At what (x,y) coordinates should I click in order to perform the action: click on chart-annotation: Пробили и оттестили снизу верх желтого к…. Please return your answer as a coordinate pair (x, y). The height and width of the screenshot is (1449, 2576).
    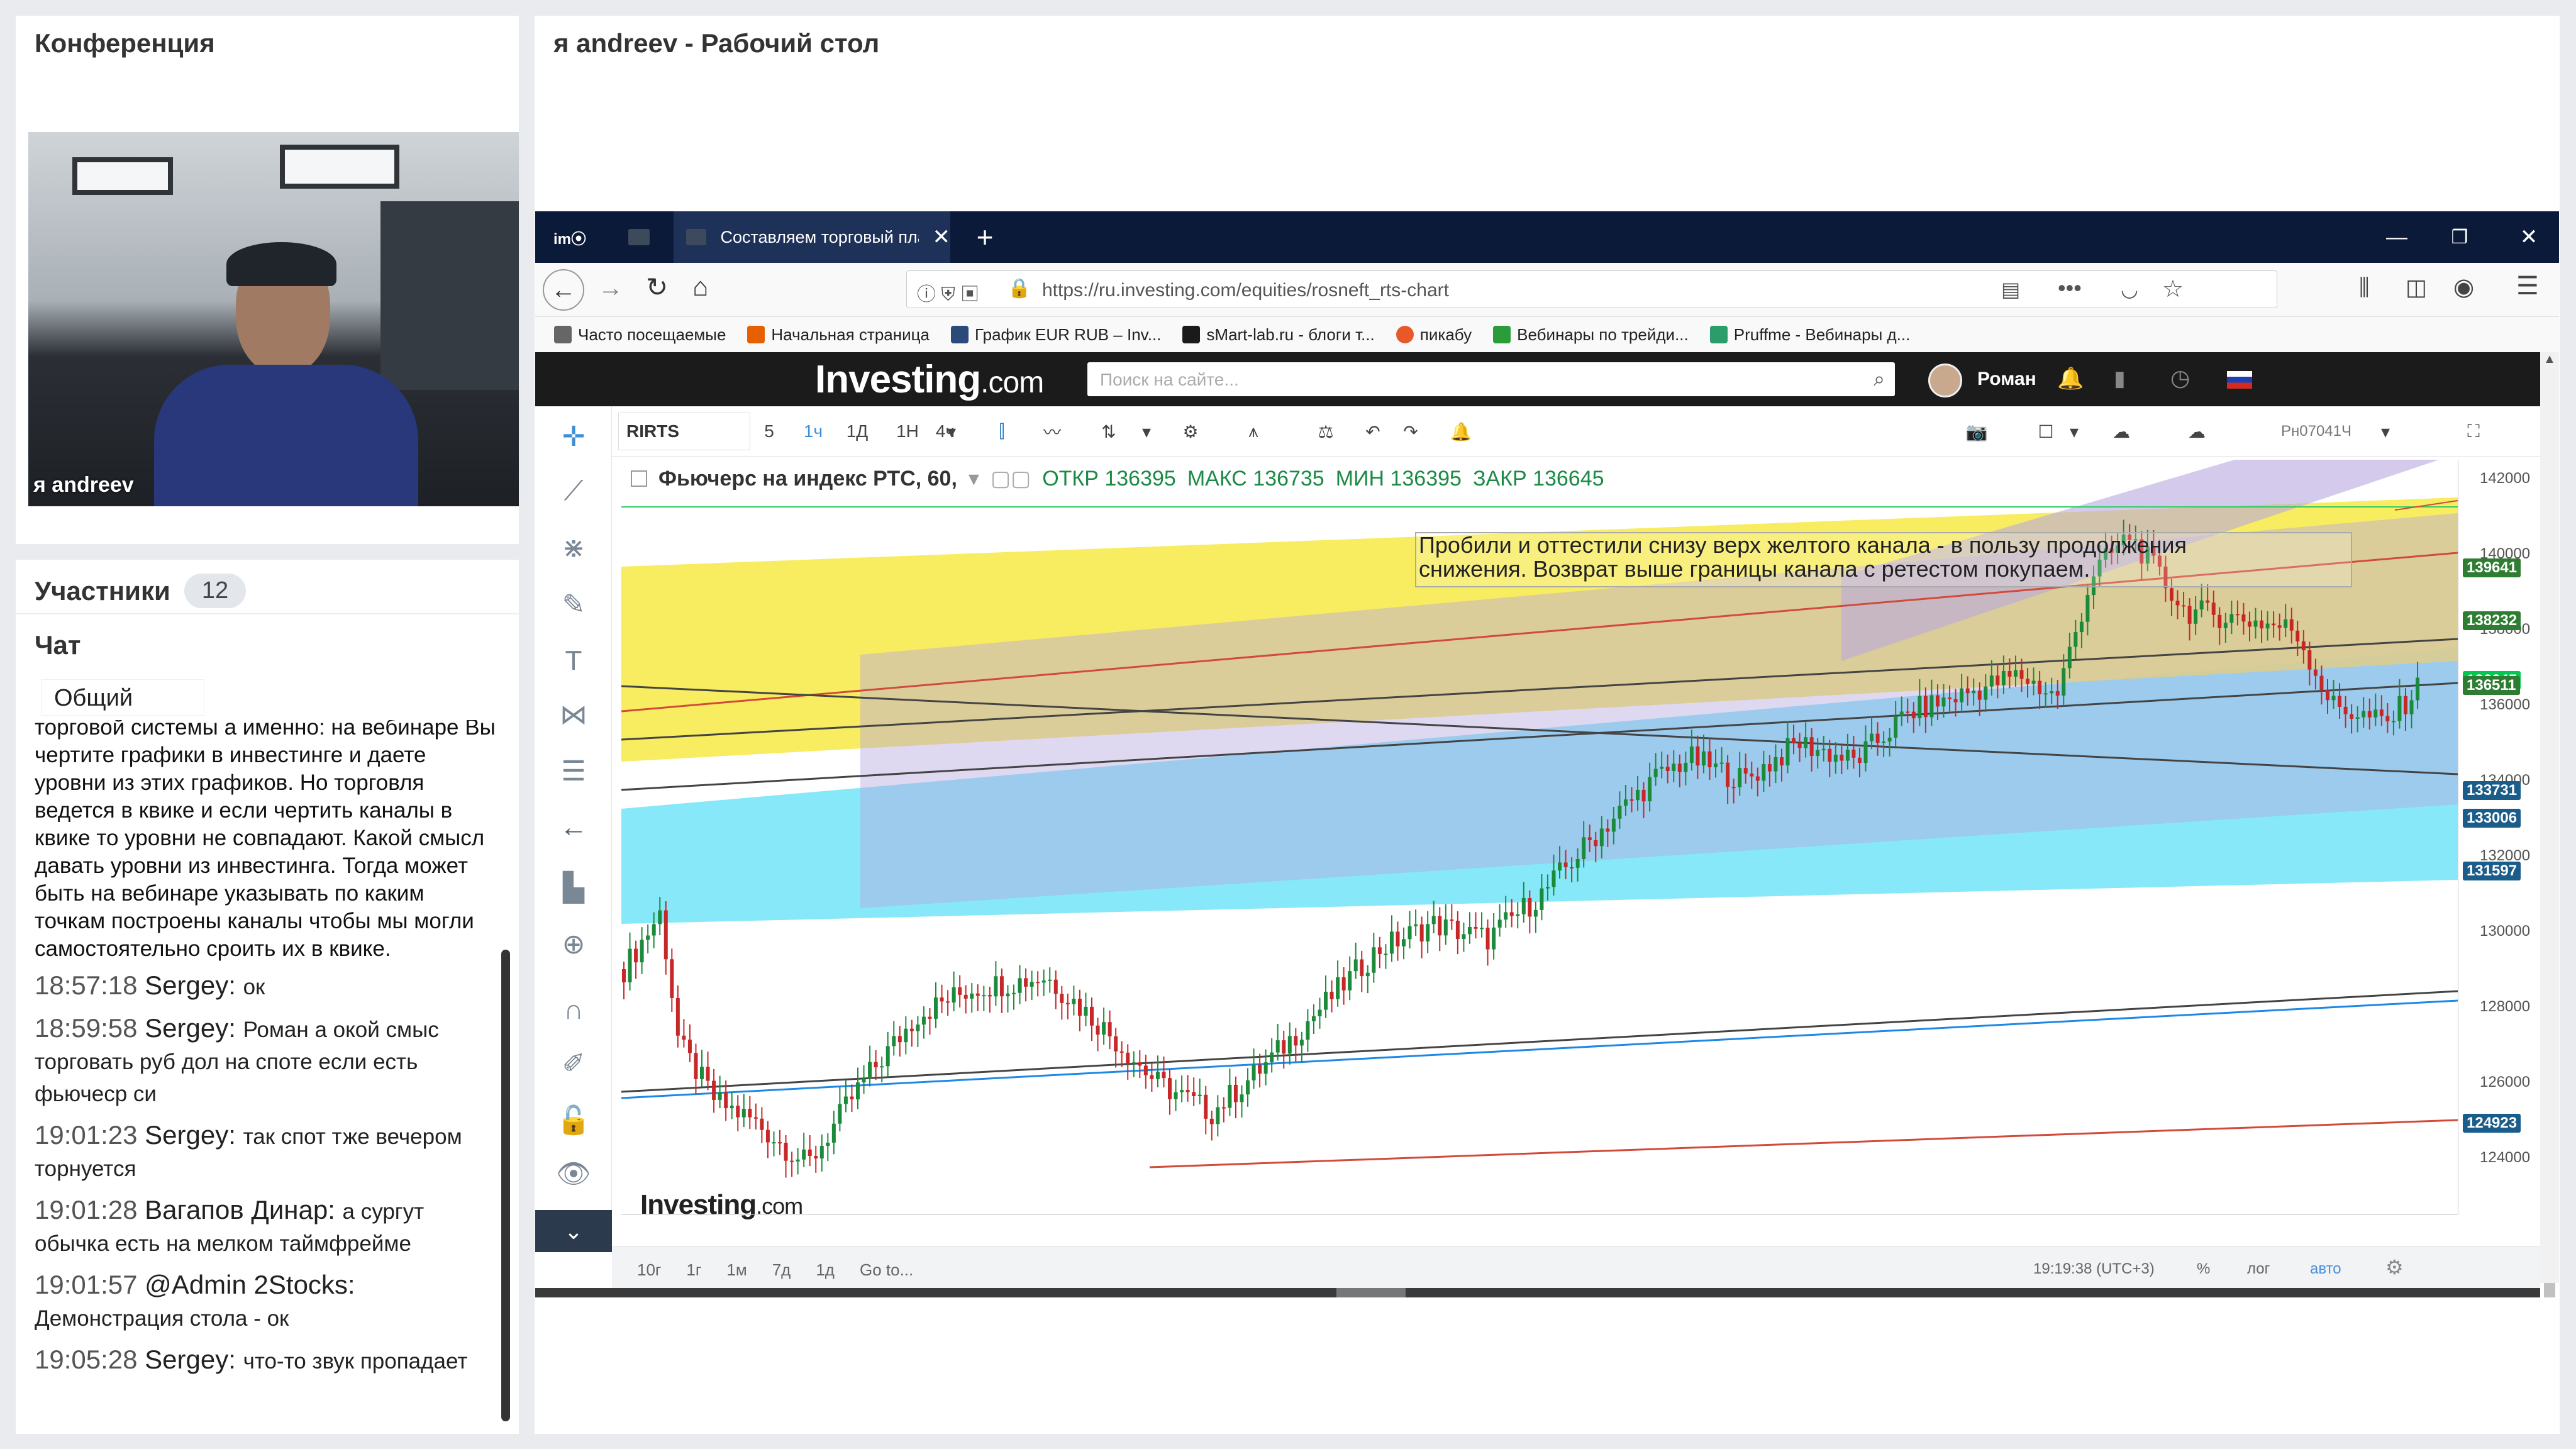
    Looking at the image, I should click on (1883, 559).